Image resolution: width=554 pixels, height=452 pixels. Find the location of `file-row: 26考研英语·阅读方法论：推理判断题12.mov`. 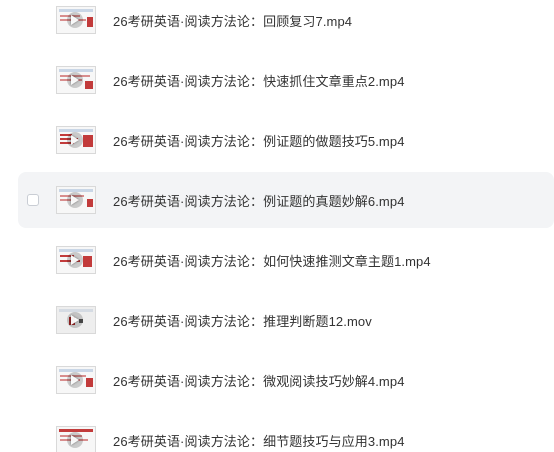

file-row: 26考研英语·阅读方法论：推理判断题12.mov is located at coordinates (286, 320).